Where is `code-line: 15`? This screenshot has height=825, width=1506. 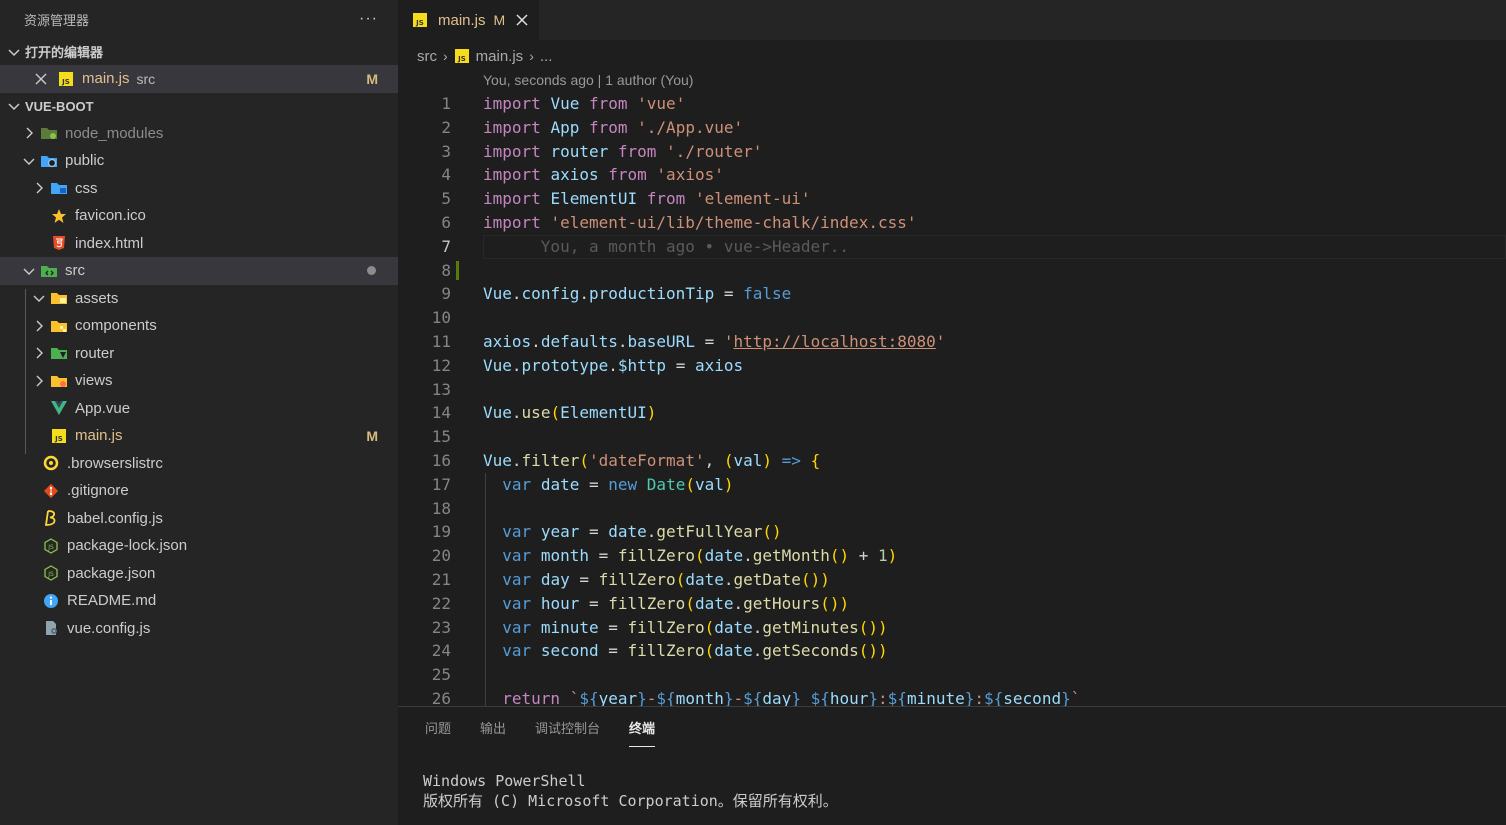
code-line: 15 is located at coordinates (952, 437).